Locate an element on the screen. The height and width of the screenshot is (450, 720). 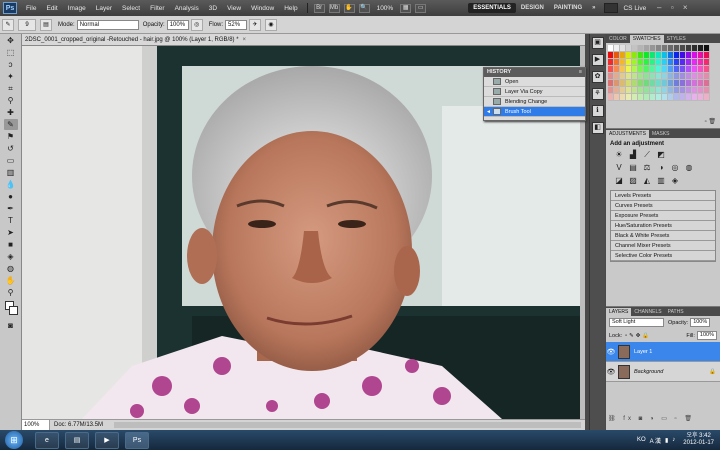
lang-indicator: KO is located at coordinates (641, 440).